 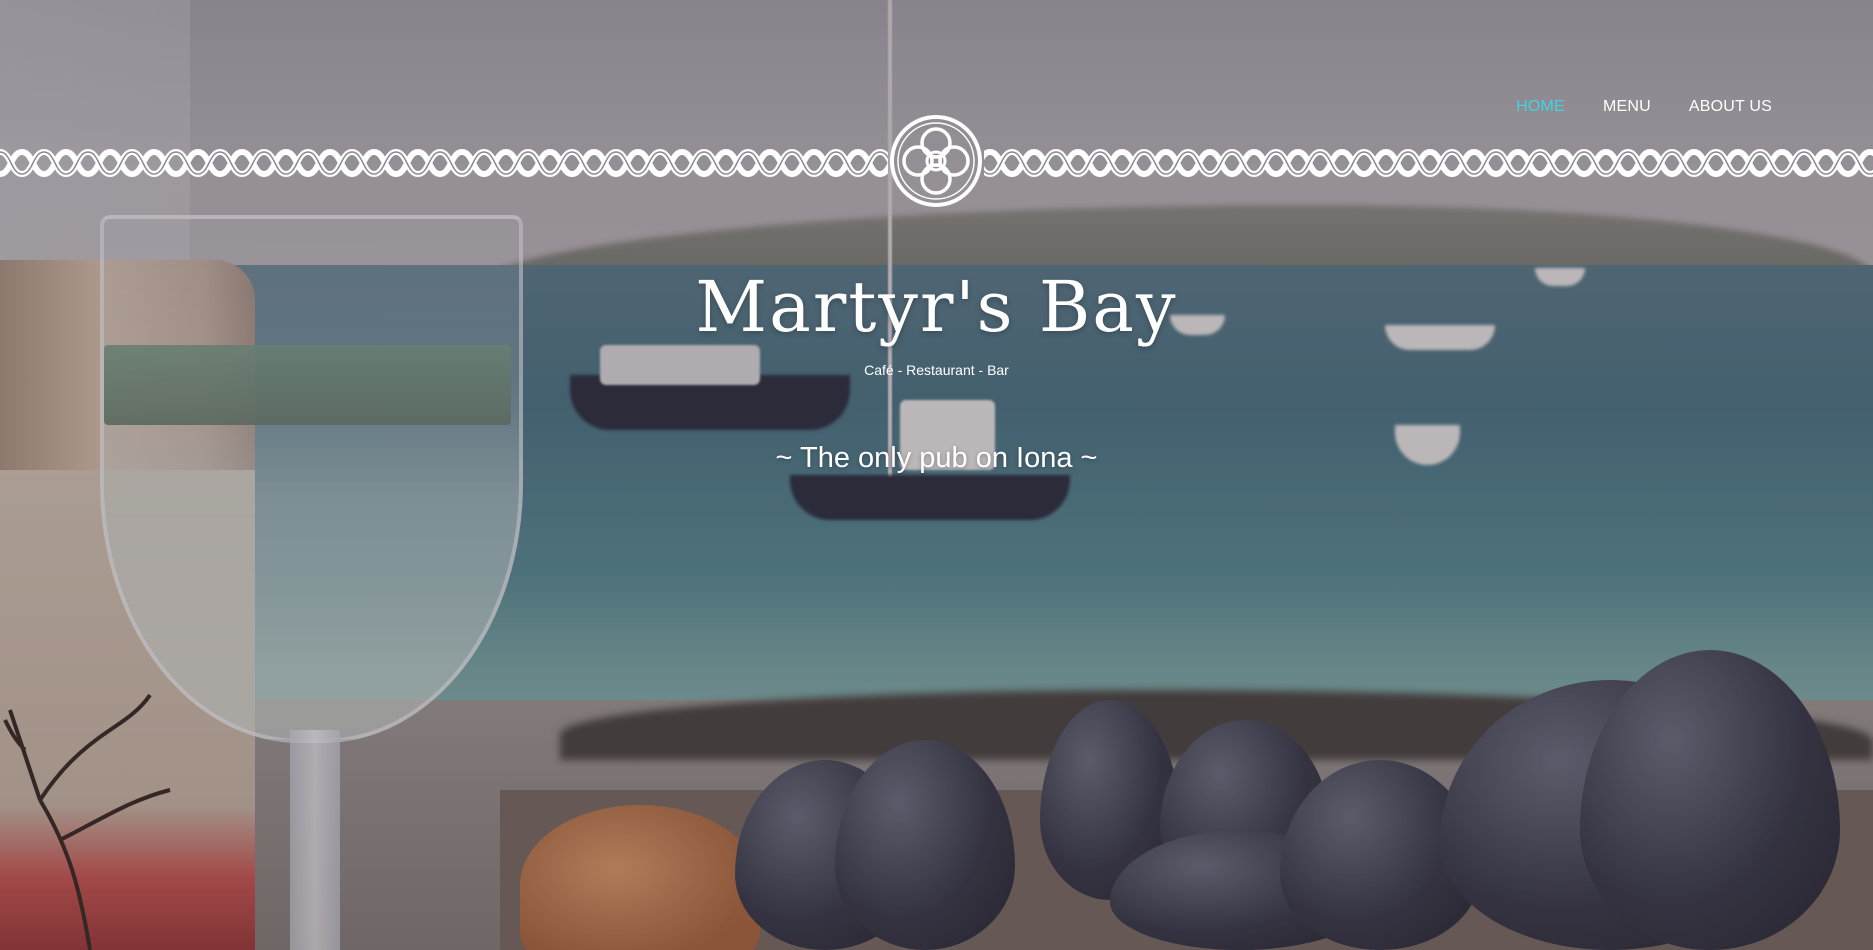 I want to click on nav-about-us-link: ABOUT US, so click(x=1730, y=107).